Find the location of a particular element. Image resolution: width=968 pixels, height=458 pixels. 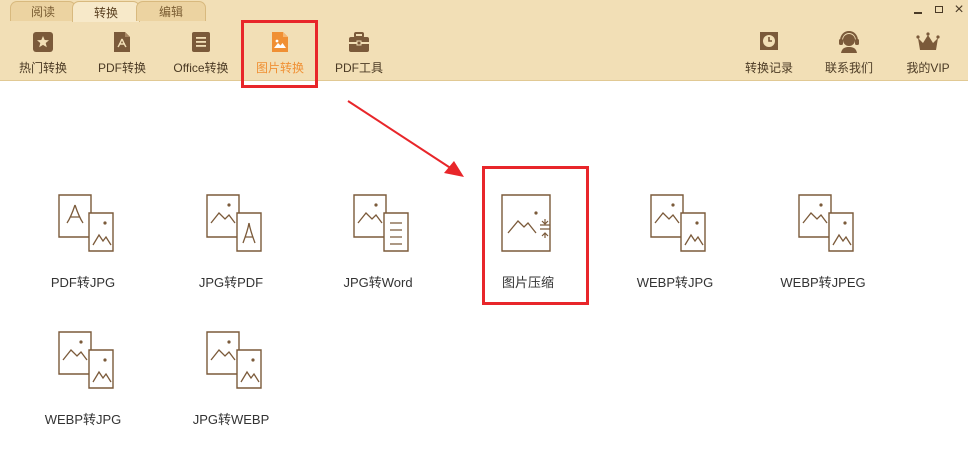

item-label: JPG转Word is located at coordinates (378, 282).